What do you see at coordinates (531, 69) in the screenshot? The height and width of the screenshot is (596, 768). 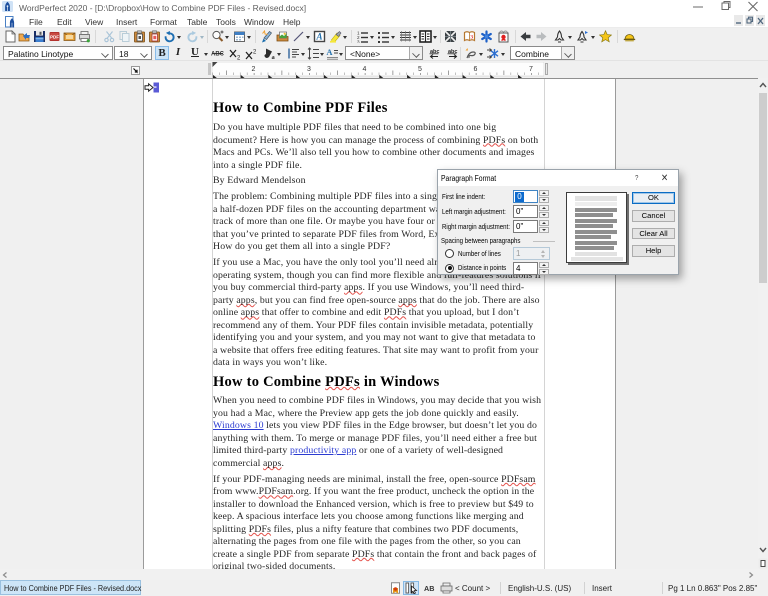 I see `svg-text: 7` at bounding box center [531, 69].